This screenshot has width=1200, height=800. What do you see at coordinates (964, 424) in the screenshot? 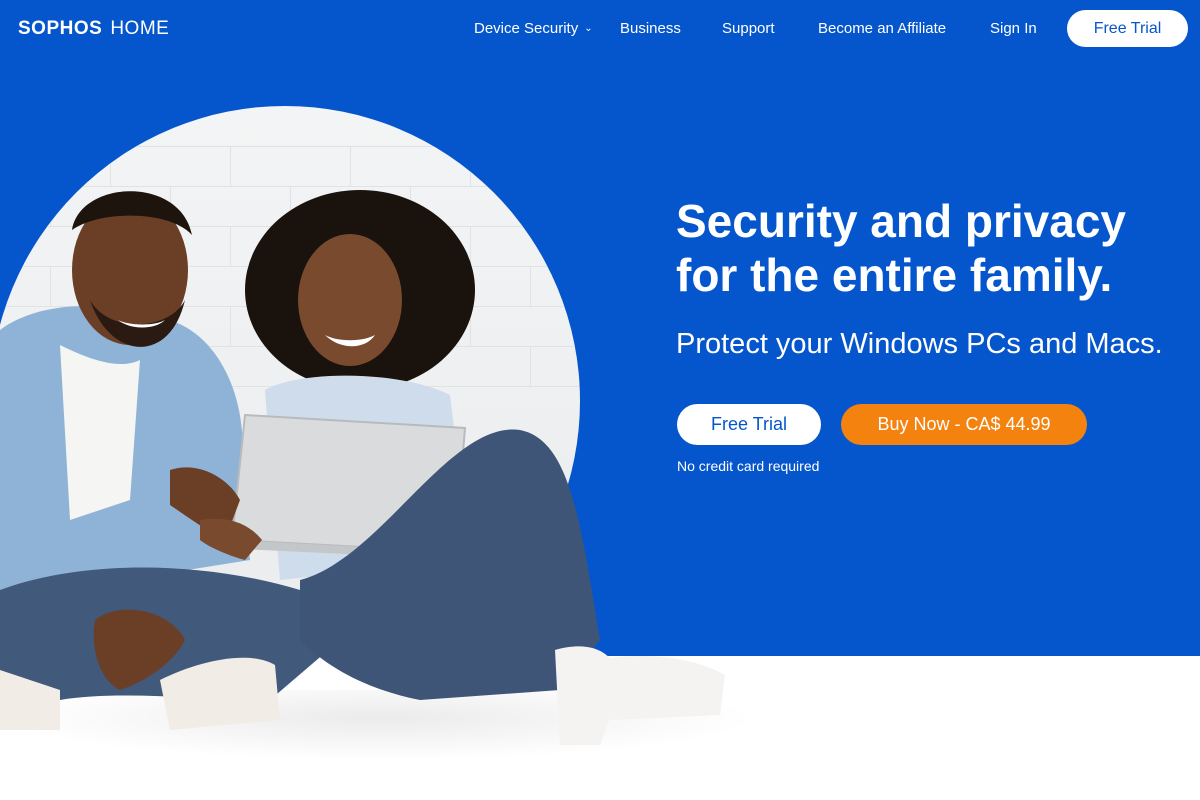
I see `buy-now-button: Buy Now - CA$ 44.99` at bounding box center [964, 424].